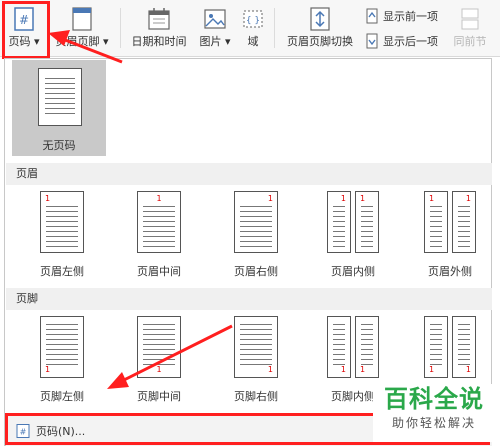 The height and width of the screenshot is (446, 500). What do you see at coordinates (249, 299) in the screenshot?
I see `footer-section-title: 页脚` at bounding box center [249, 299].